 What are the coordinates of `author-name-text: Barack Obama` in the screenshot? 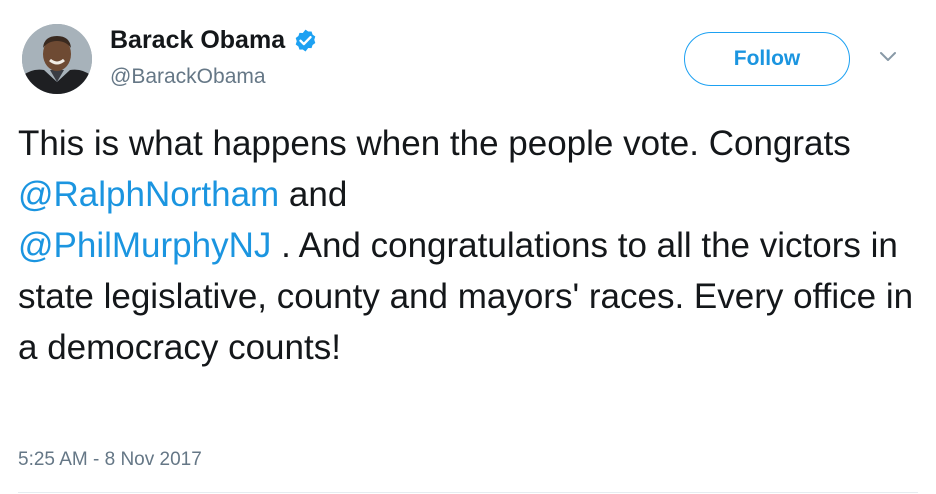 It's located at (198, 40).